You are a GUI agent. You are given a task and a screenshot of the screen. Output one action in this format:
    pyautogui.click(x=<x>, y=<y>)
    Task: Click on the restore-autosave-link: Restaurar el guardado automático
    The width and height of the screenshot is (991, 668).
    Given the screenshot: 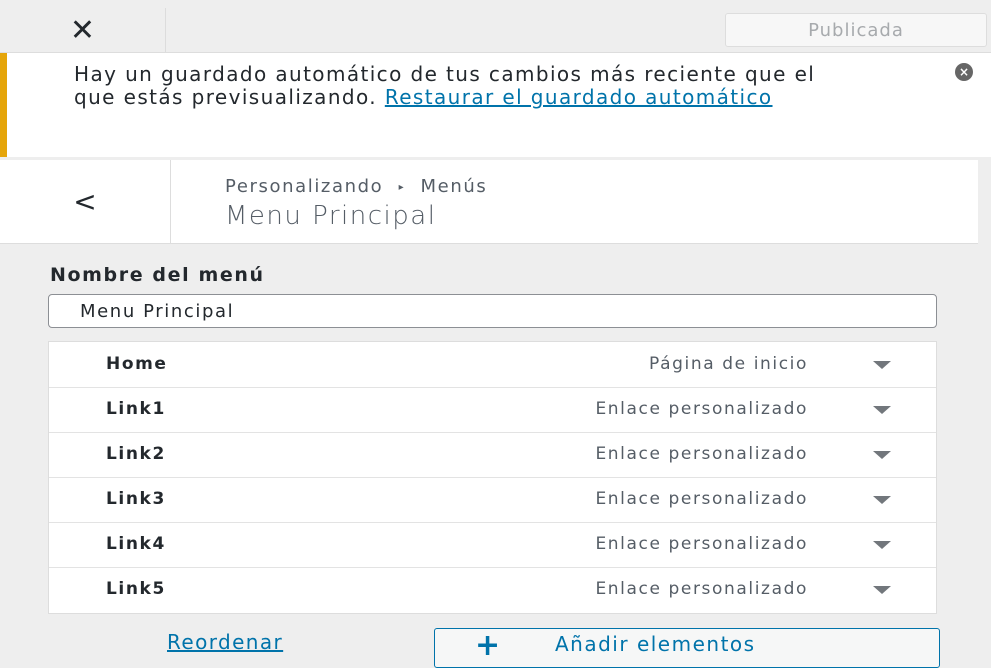 What is the action you would take?
    pyautogui.click(x=579, y=97)
    